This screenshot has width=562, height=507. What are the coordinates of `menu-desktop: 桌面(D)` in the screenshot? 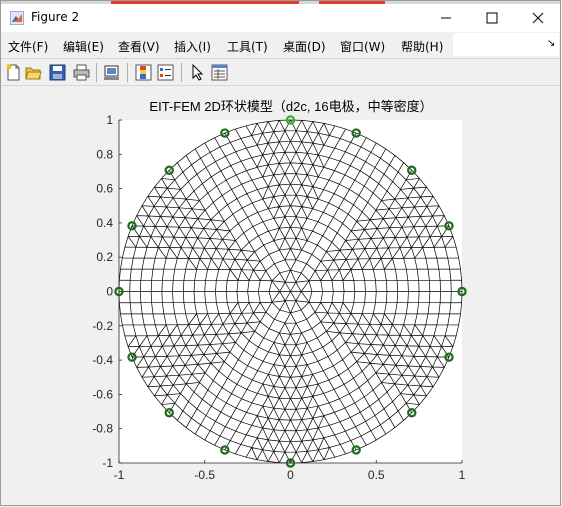 It's located at (304, 46).